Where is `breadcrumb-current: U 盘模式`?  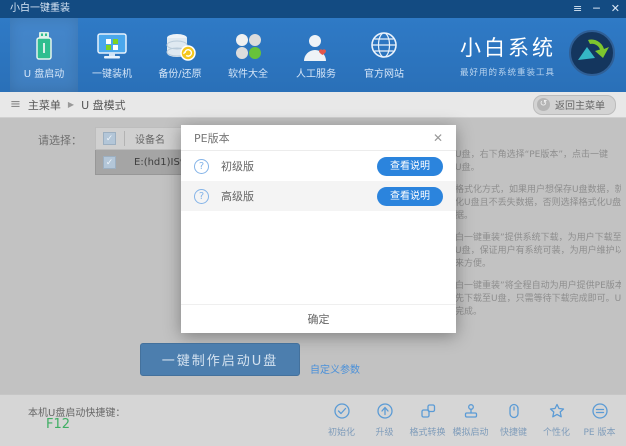 breadcrumb-current: U 盘模式 is located at coordinates (103, 105).